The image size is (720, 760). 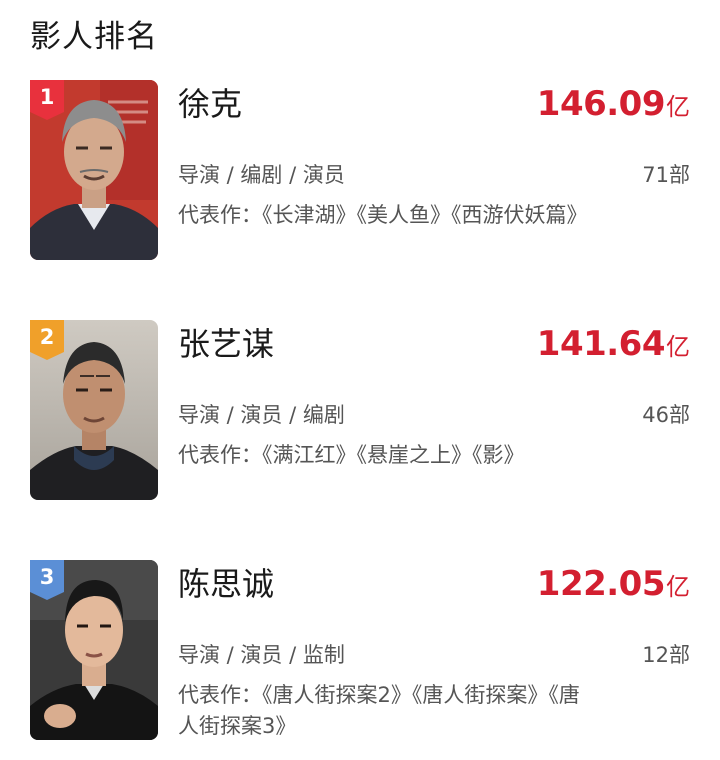 I want to click on roles: 导演 / 演员 / 编剧, so click(x=261, y=415).